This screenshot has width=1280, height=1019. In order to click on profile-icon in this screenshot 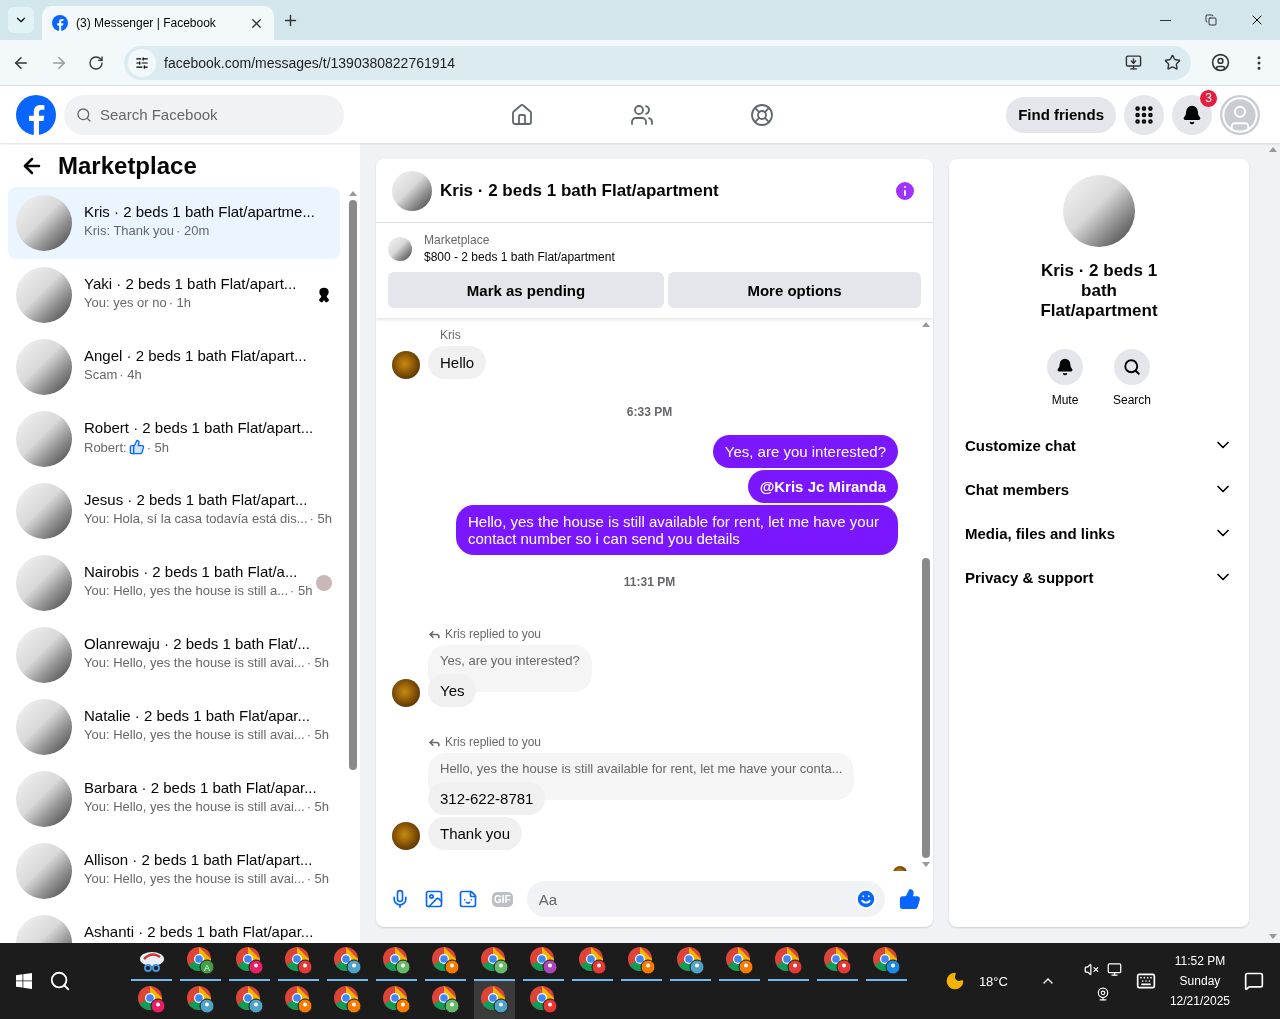, I will do `click(1220, 62)`.